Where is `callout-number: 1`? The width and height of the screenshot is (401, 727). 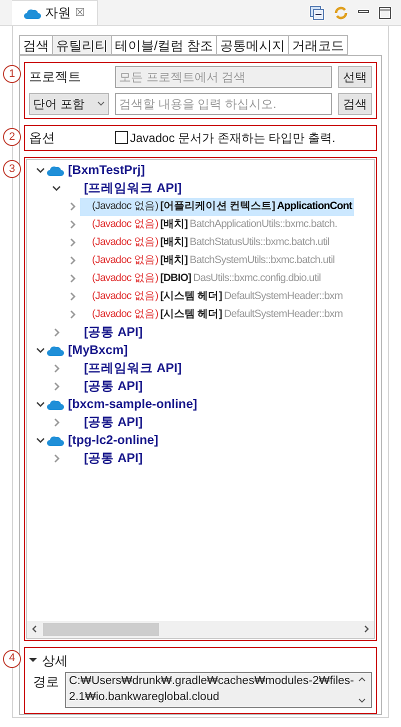
callout-number: 1 is located at coordinates (12, 74).